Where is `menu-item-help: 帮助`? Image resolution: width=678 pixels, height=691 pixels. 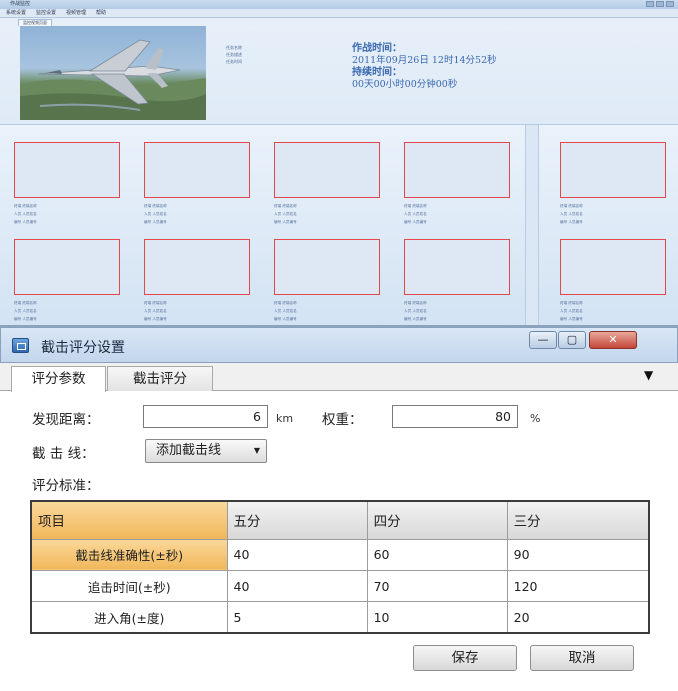
menu-item-help: 帮助 is located at coordinates (101, 13).